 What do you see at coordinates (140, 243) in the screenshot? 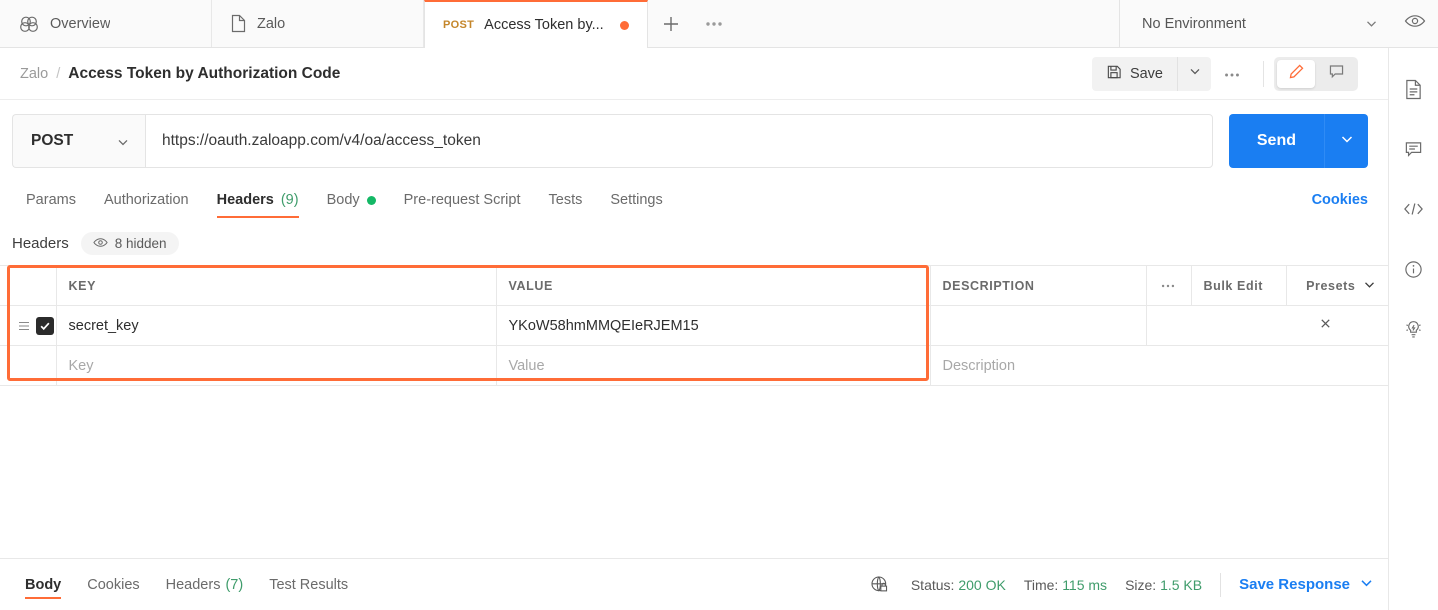
I see `hidden-headers-label: 8 hidden` at bounding box center [140, 243].